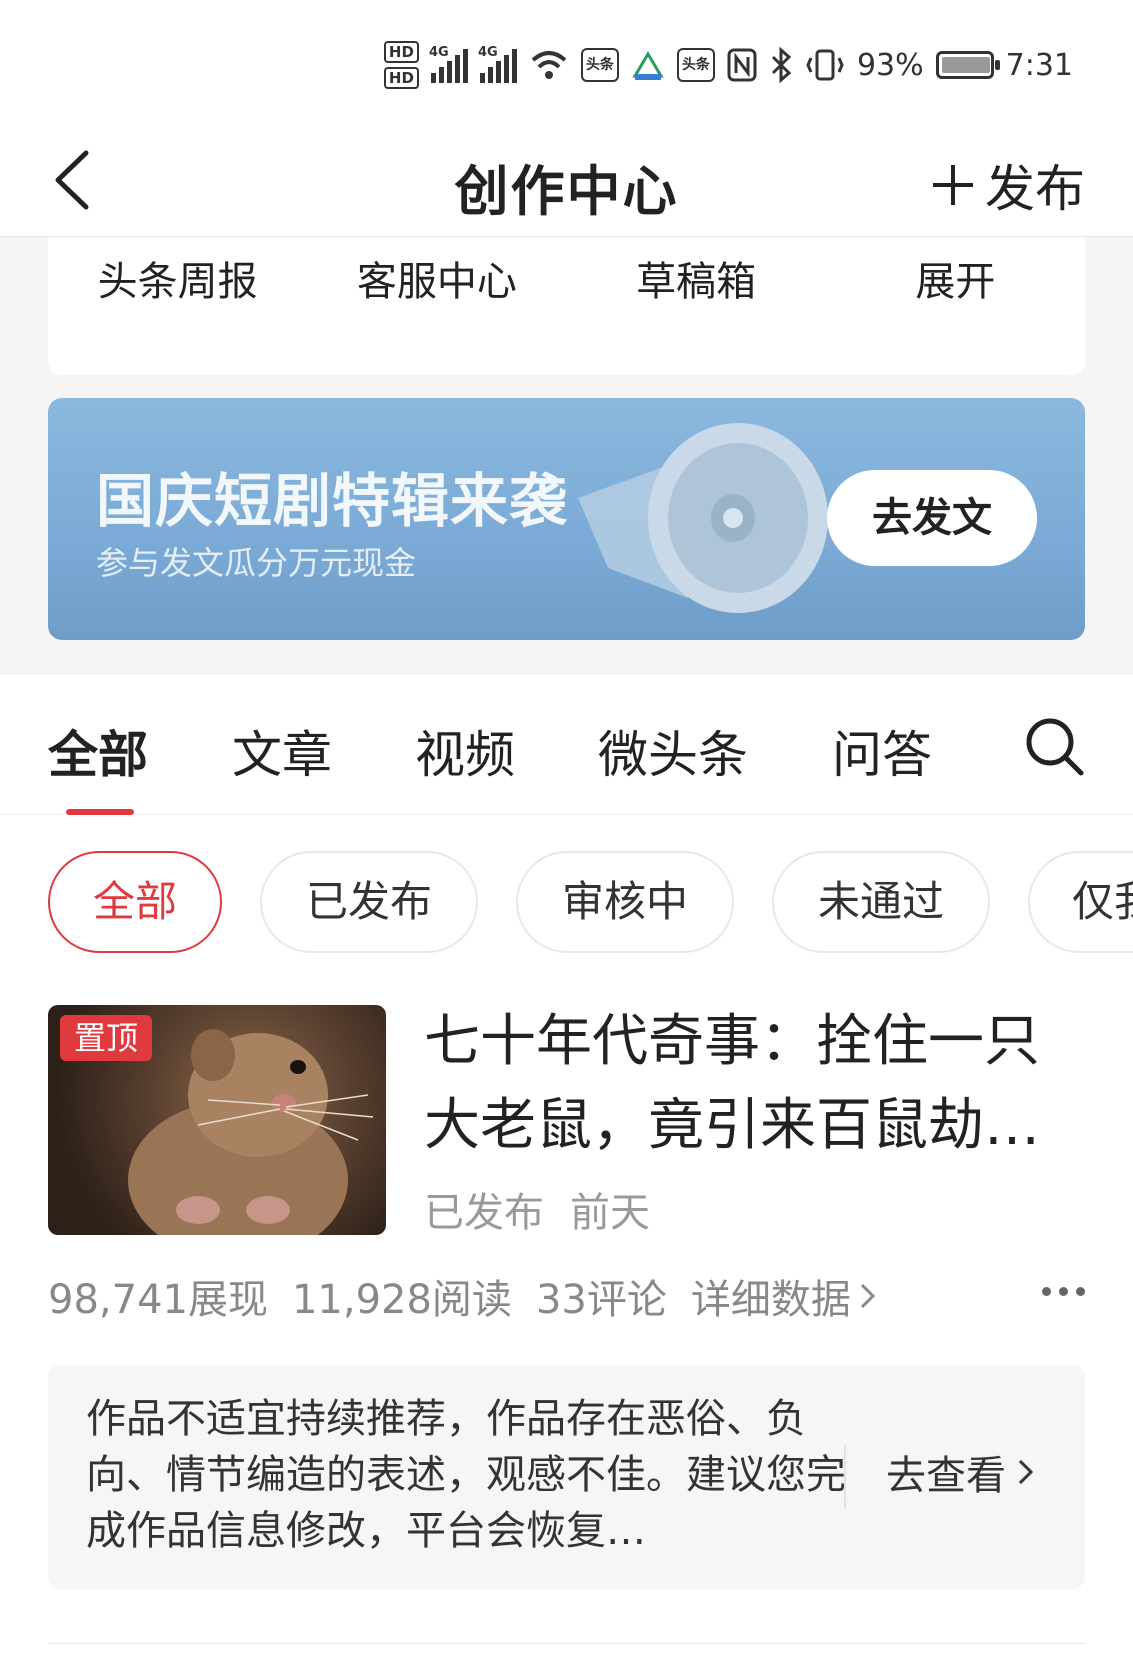 This screenshot has height=1670, width=1133. I want to click on signal-1-icon: 4G, so click(448, 64).